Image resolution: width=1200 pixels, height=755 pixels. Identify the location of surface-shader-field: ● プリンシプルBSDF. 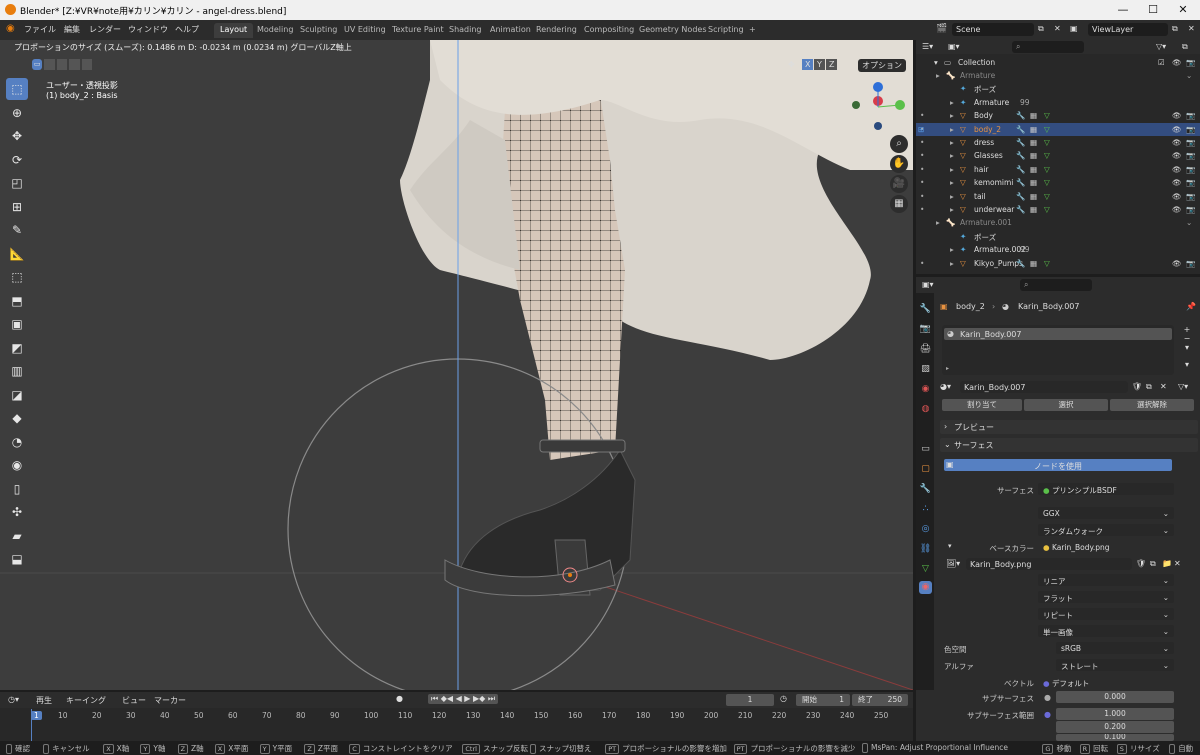
(1106, 489).